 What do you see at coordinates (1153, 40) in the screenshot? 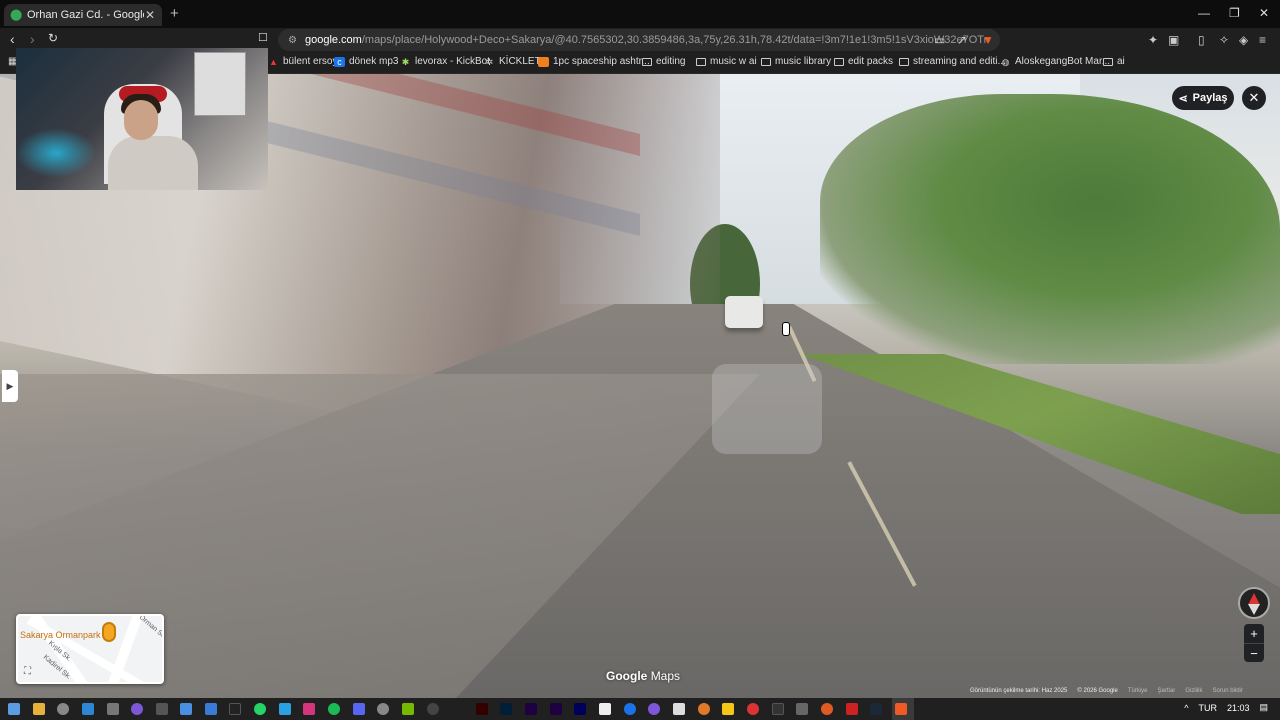
I see `extensions-icon: ✦` at bounding box center [1153, 40].